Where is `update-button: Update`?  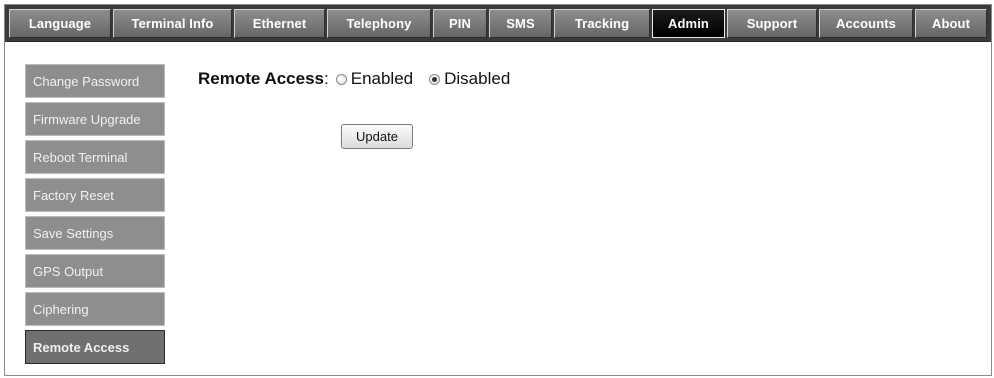
update-button: Update is located at coordinates (377, 136).